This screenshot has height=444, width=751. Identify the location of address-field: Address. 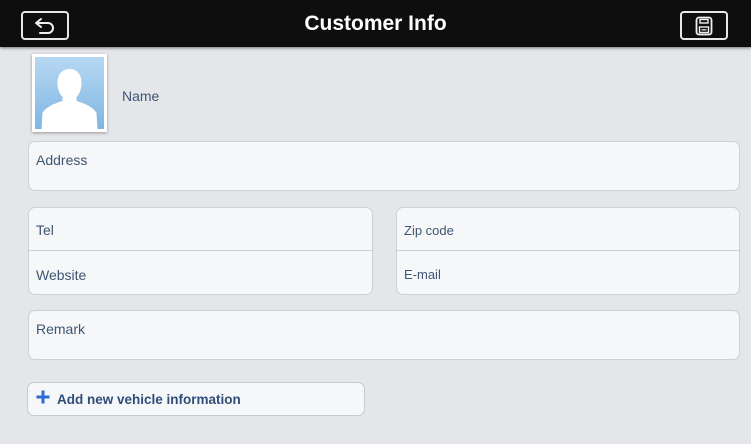
(384, 166).